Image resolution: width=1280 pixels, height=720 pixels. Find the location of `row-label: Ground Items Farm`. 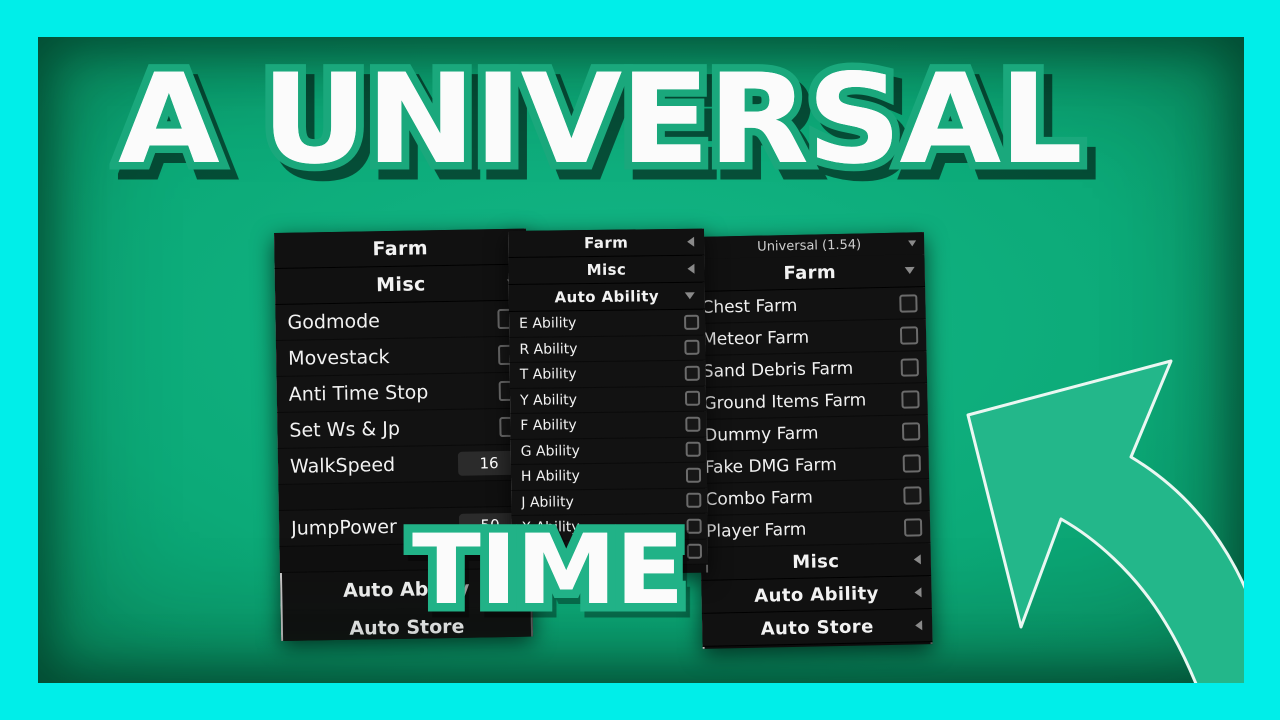

row-label: Ground Items Farm is located at coordinates (785, 401).